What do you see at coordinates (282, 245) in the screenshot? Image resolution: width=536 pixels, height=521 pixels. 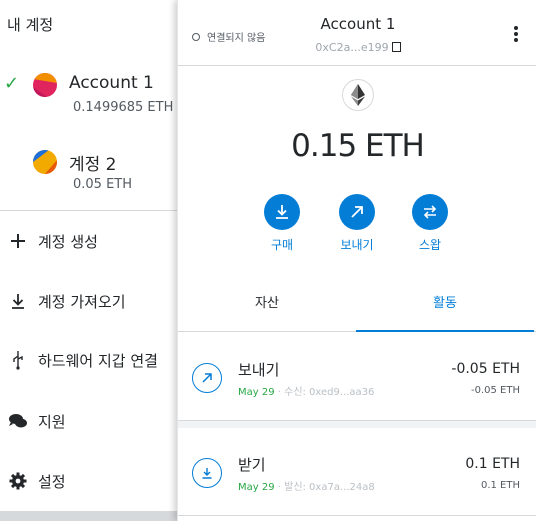 I see `buy-button-label: 구매` at bounding box center [282, 245].